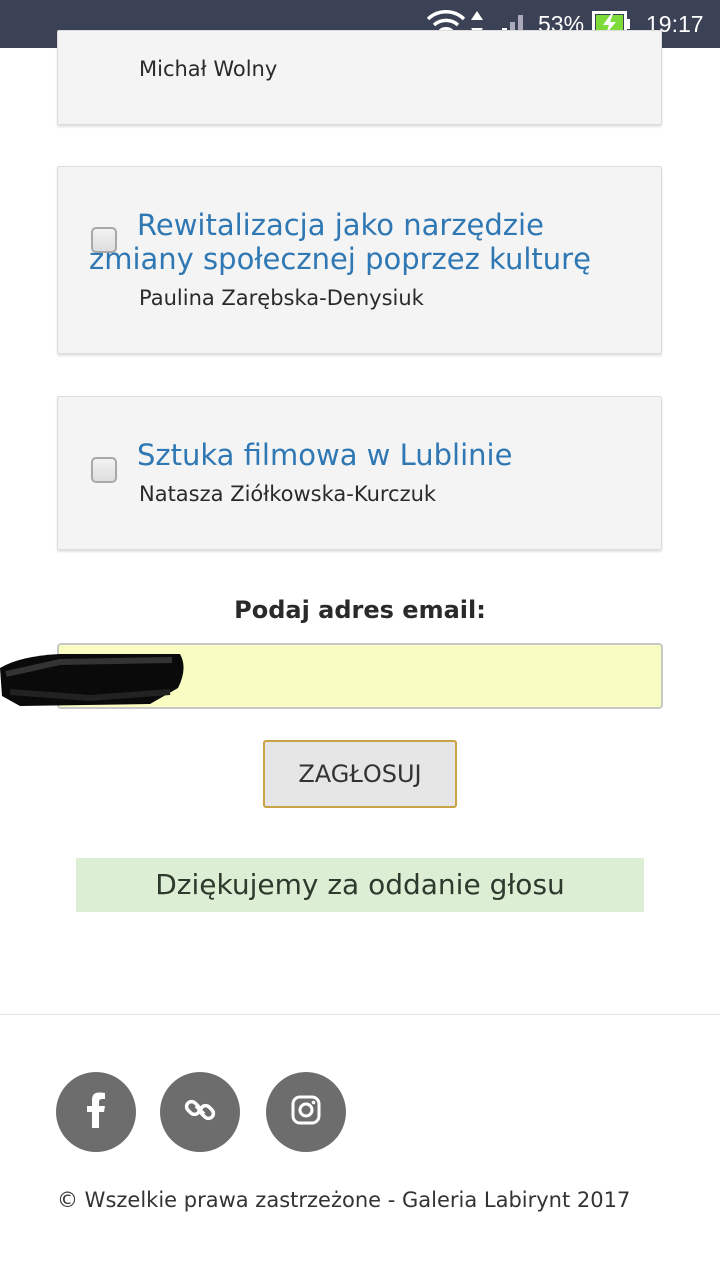  I want to click on candidate-title: Rewitalizacja jako narzędzie, so click(340, 225).